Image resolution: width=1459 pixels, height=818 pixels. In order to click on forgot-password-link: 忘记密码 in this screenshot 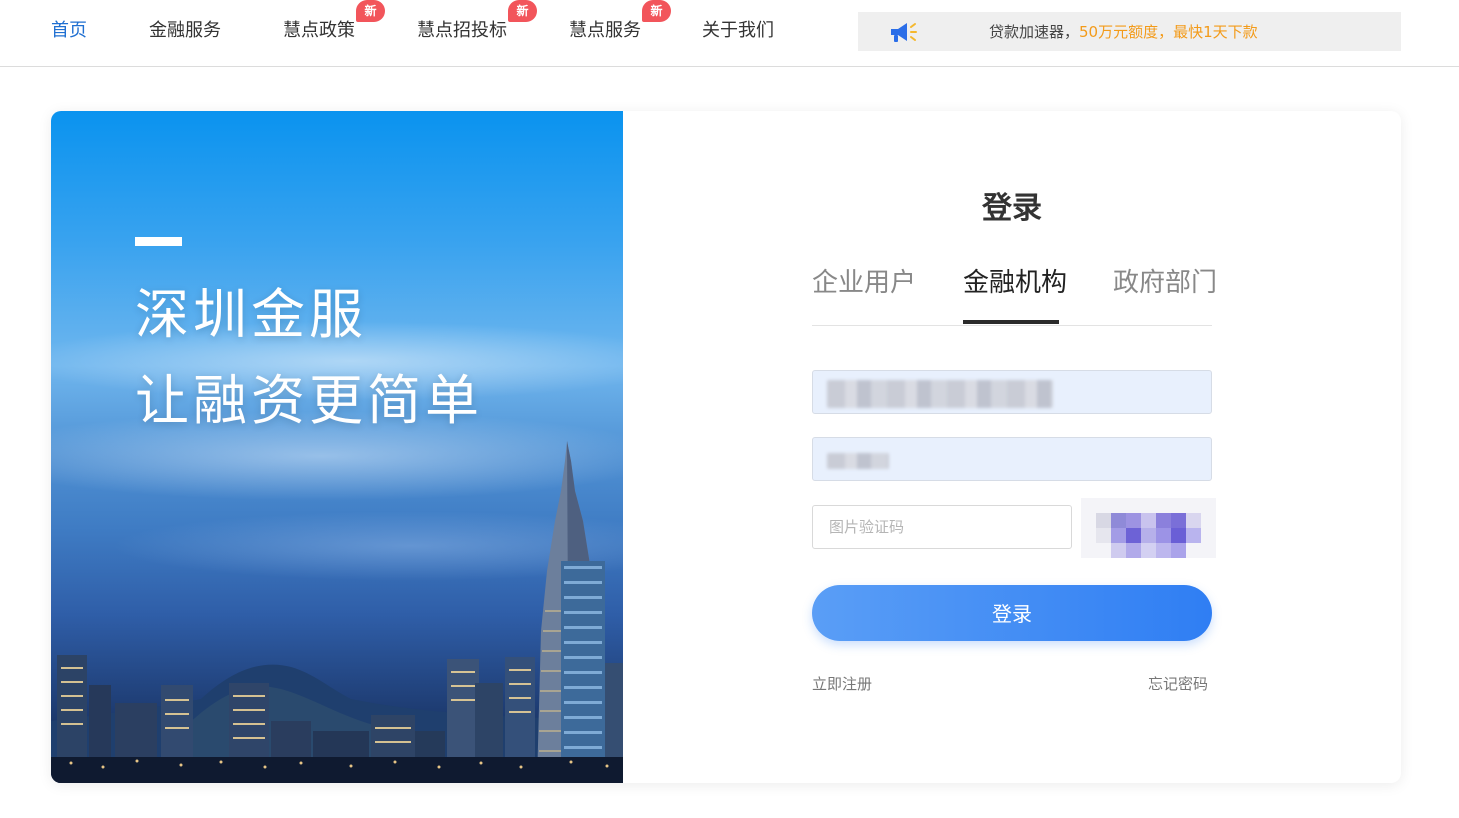, I will do `click(1178, 684)`.